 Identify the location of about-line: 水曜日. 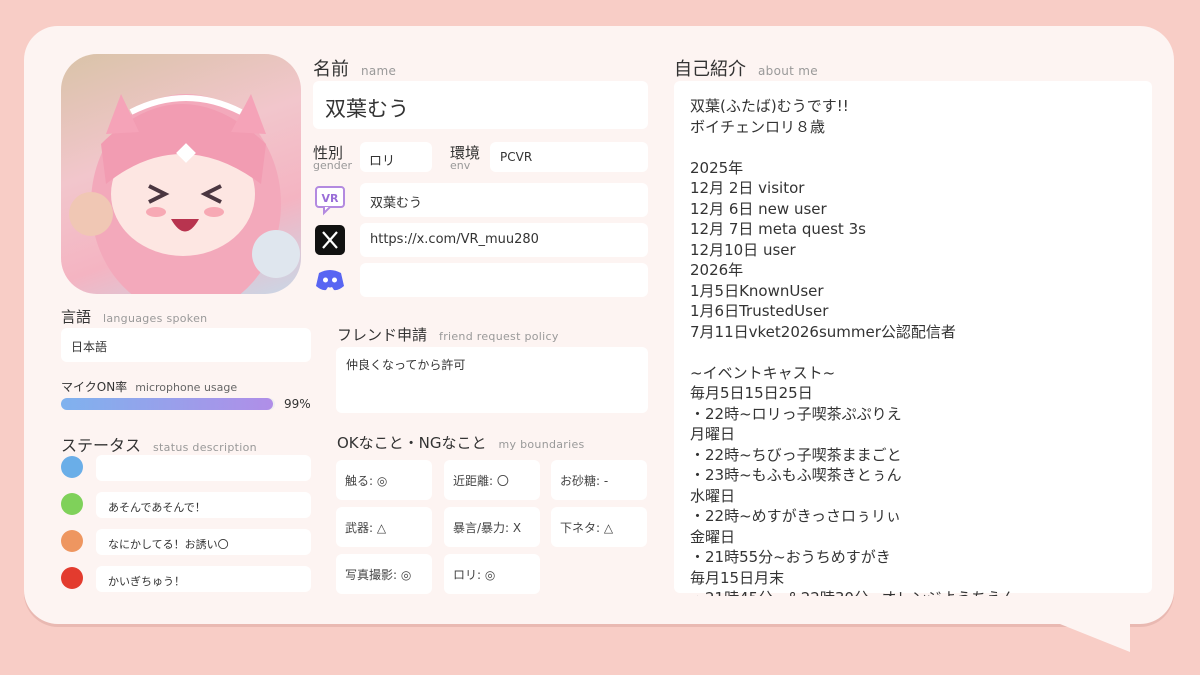
(713, 495).